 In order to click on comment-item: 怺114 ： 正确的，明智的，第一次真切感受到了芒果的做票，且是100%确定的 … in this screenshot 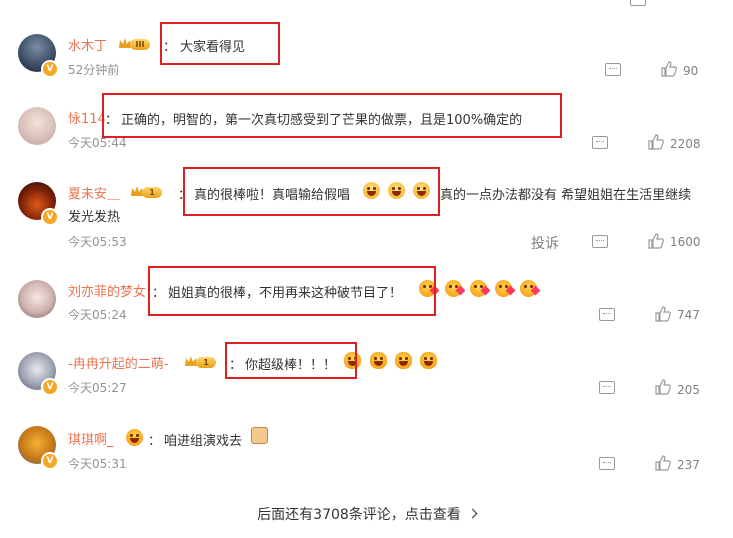, I will do `click(366, 128)`.